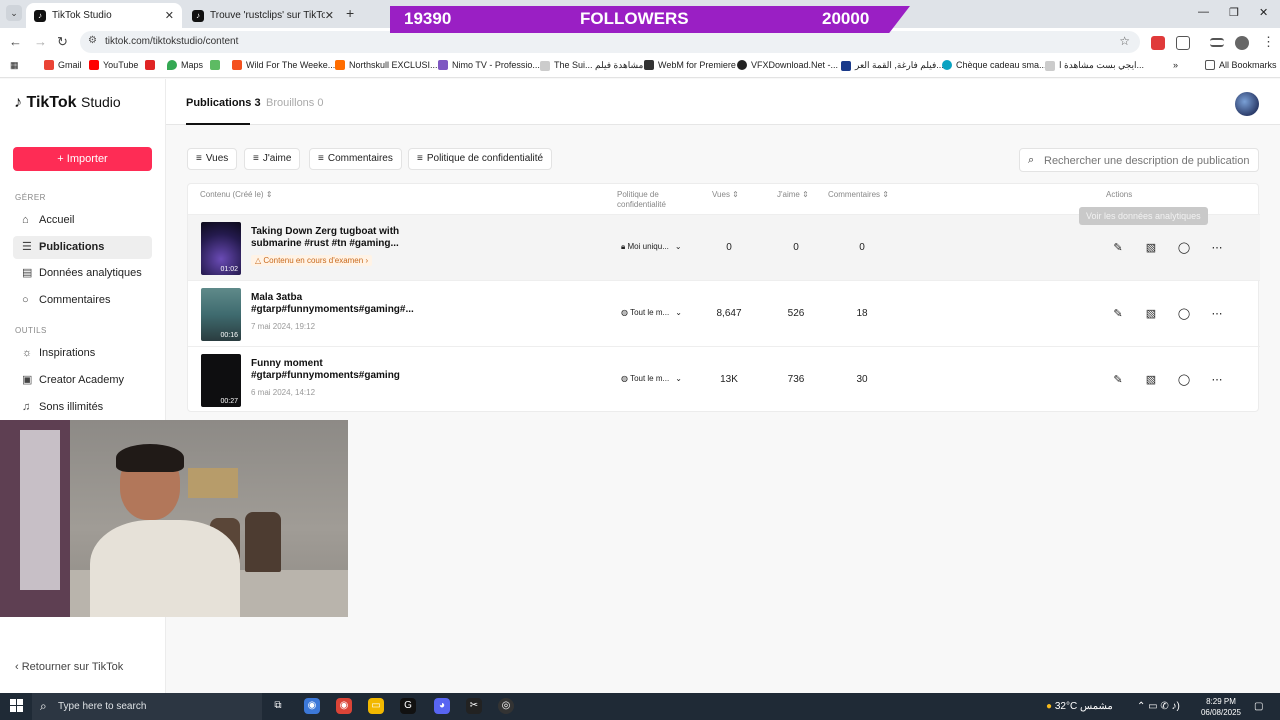 The image size is (1280, 720). What do you see at coordinates (312, 706) in the screenshot?
I see `chrome-icon: ◉` at bounding box center [312, 706].